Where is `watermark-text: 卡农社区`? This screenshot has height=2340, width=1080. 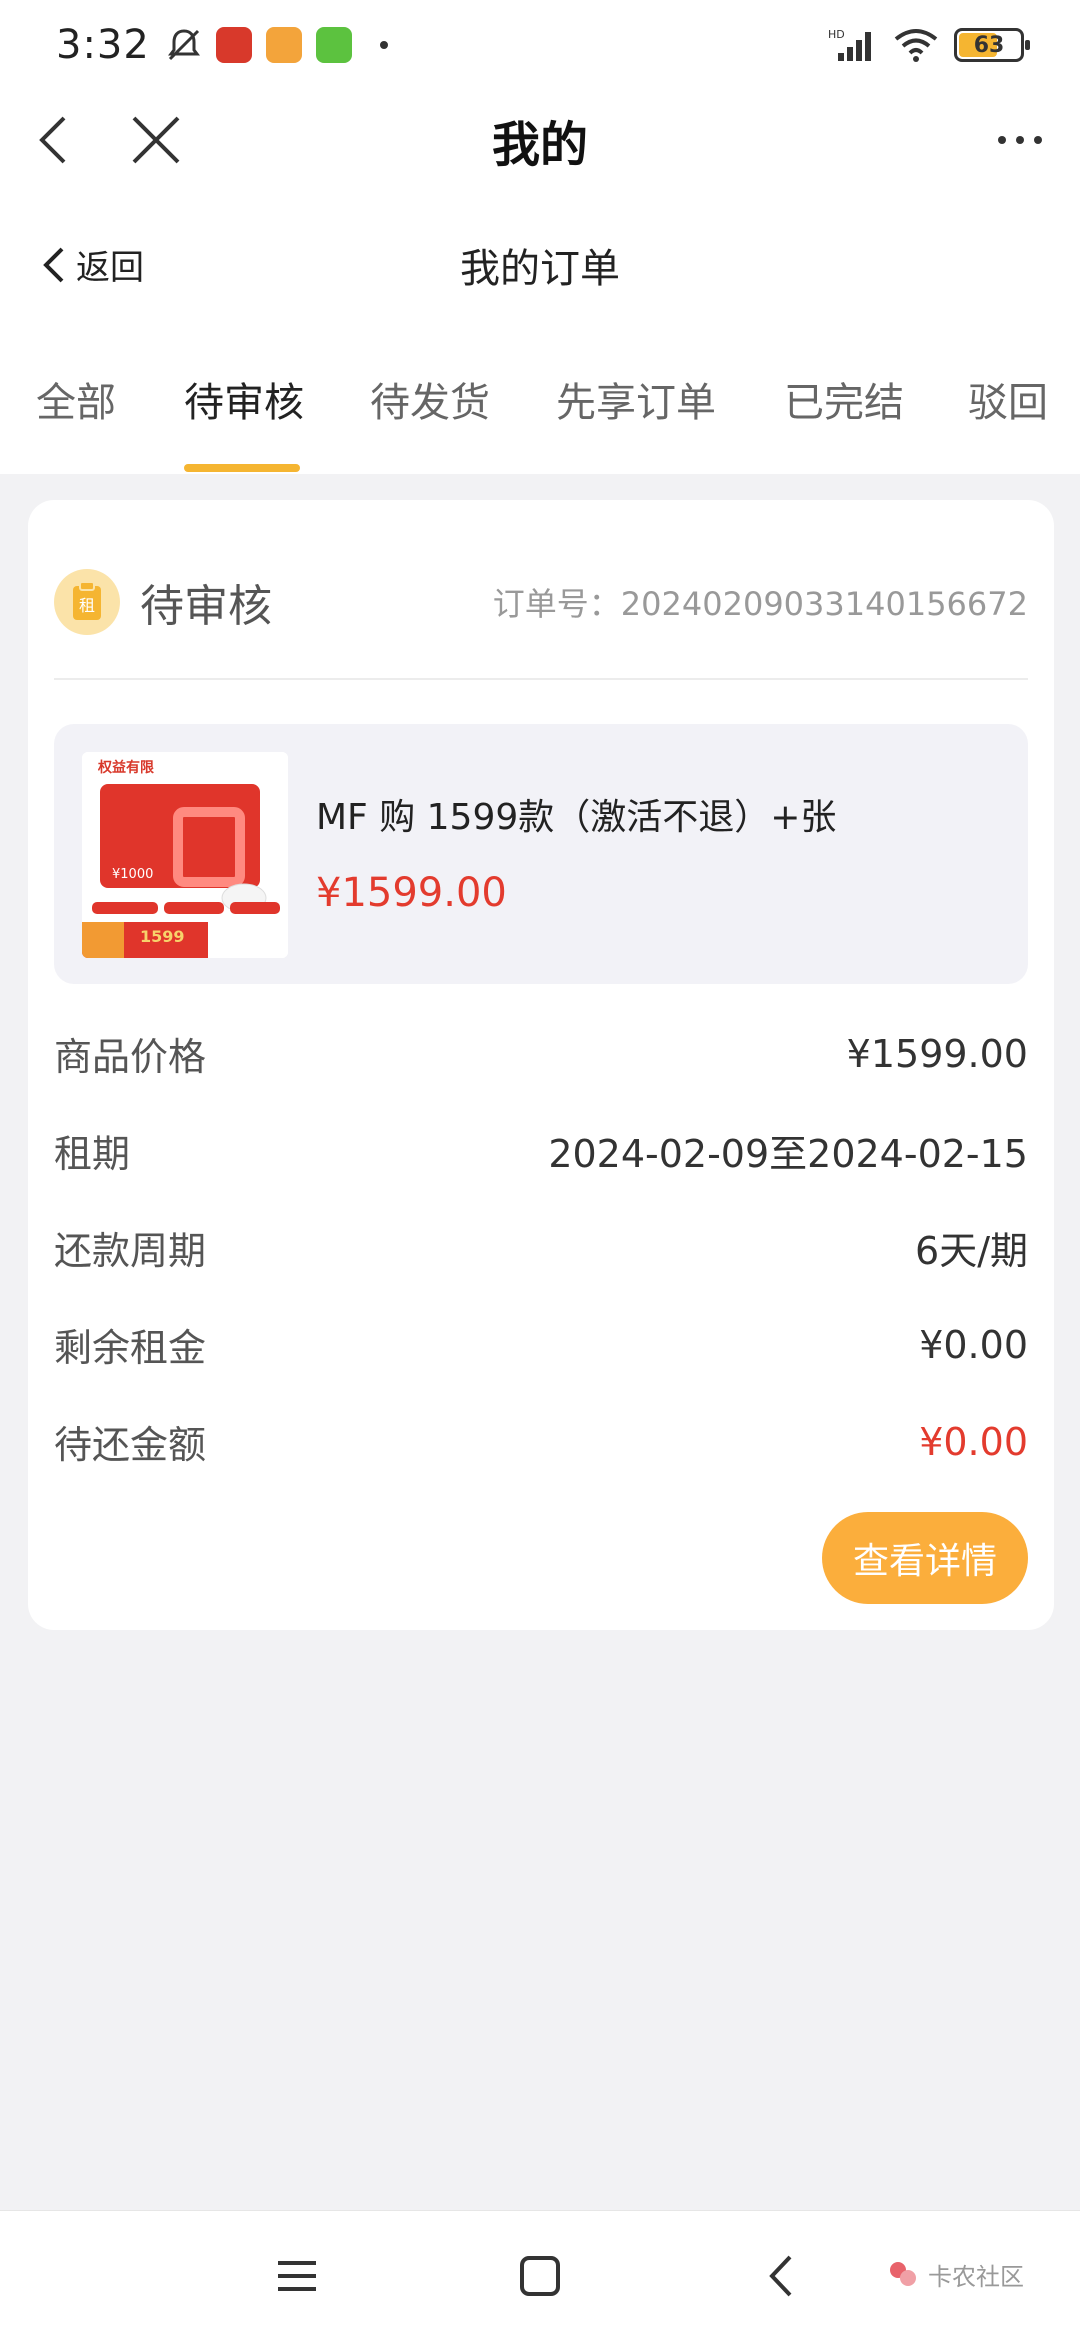
watermark-text: 卡农社区 is located at coordinates (976, 2277).